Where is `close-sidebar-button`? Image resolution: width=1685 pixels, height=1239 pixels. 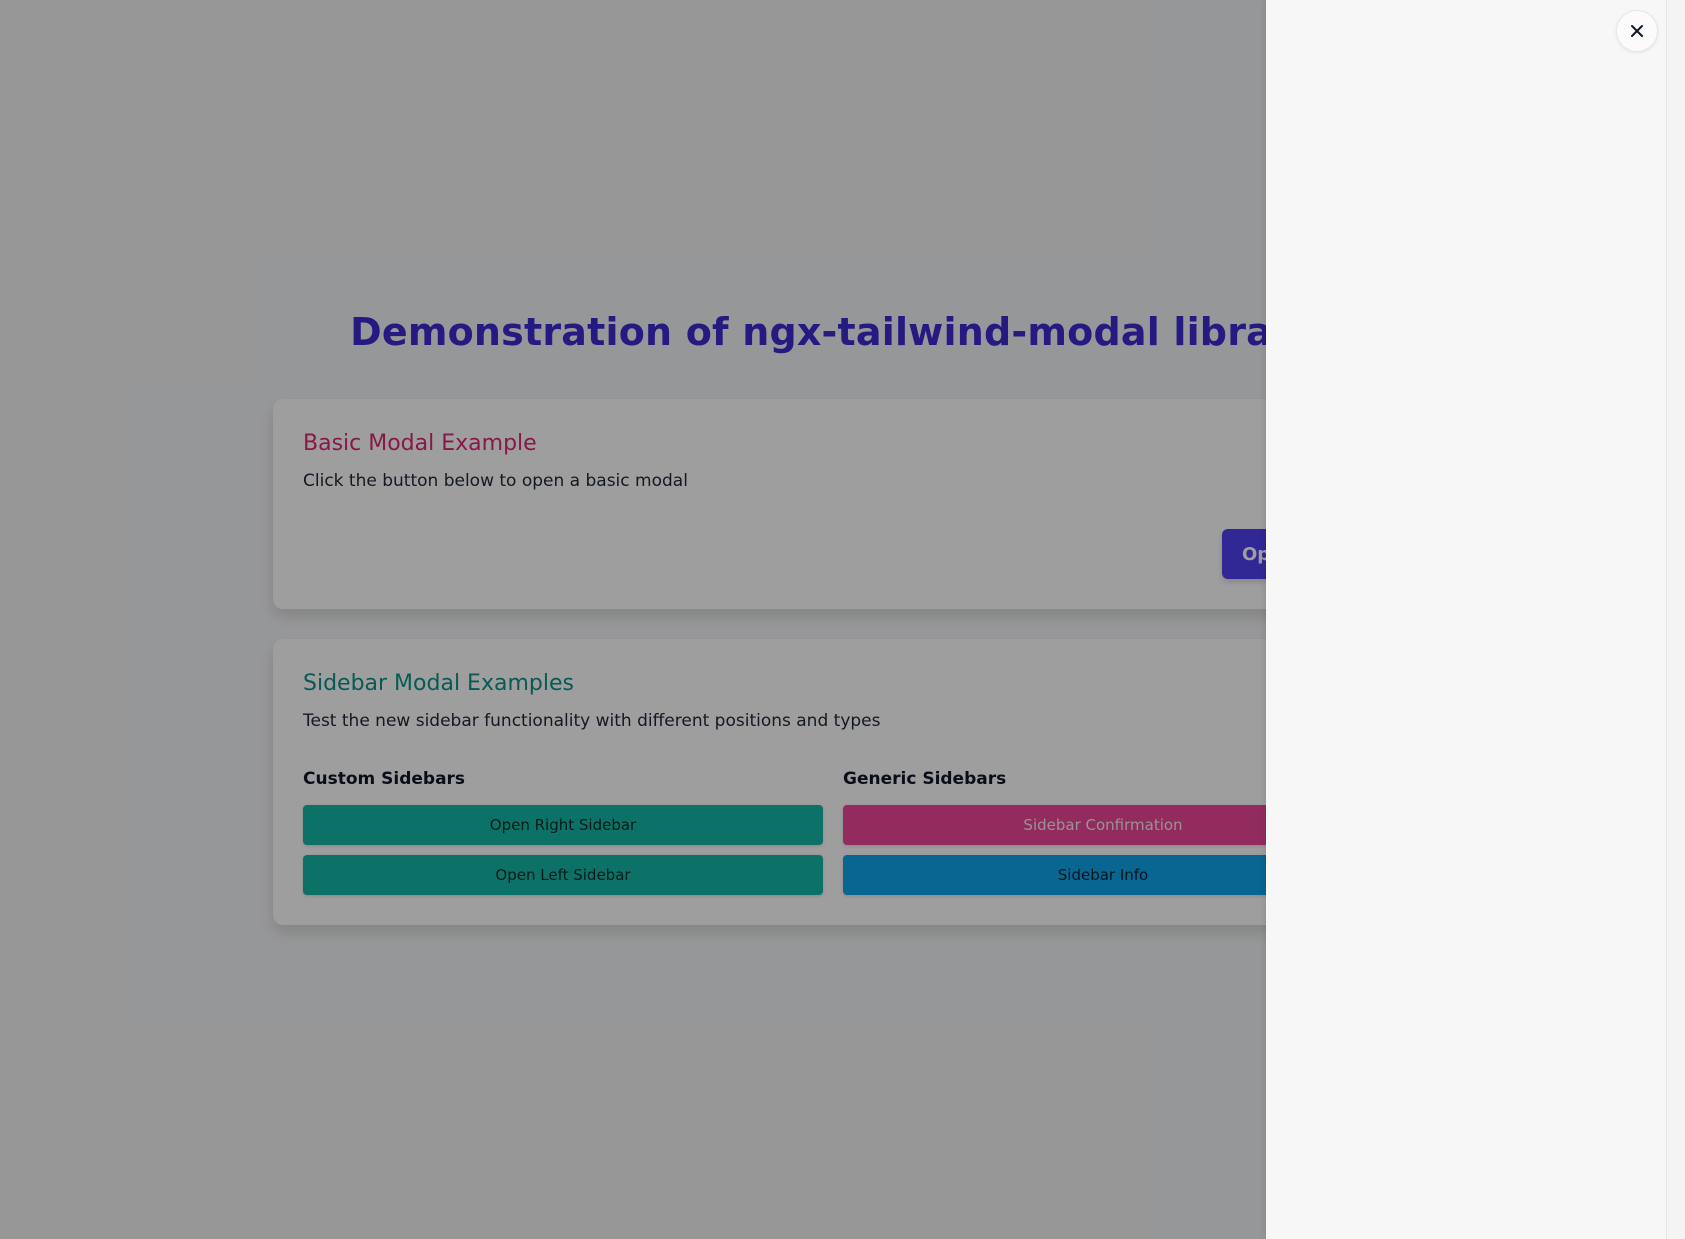
close-sidebar-button is located at coordinates (1637, 31).